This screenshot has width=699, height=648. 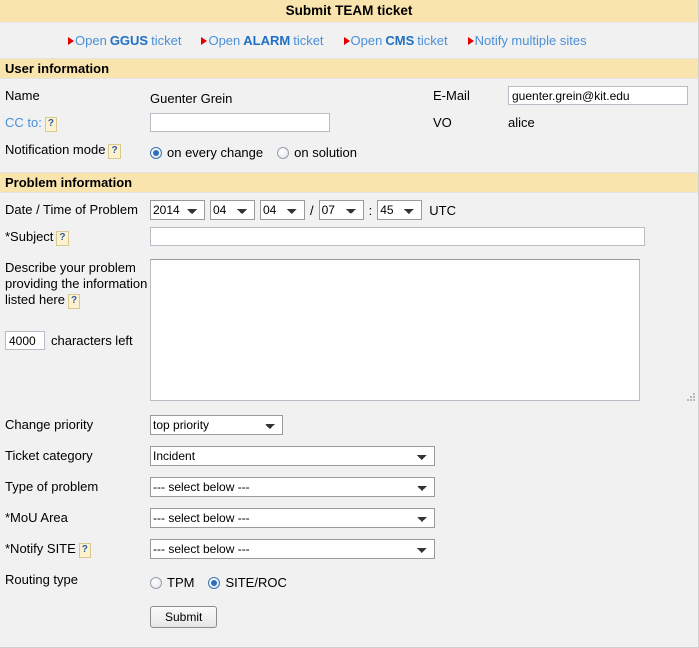 I want to click on routing-type-option-site-roc: SITE/ROC, so click(x=247, y=582).